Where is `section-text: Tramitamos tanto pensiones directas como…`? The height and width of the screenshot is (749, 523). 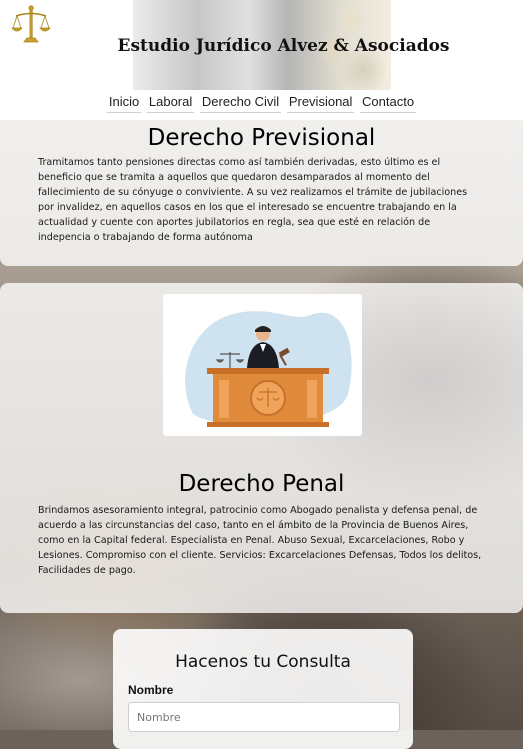
section-text: Tramitamos tanto pensiones directas como… is located at coordinates (253, 200).